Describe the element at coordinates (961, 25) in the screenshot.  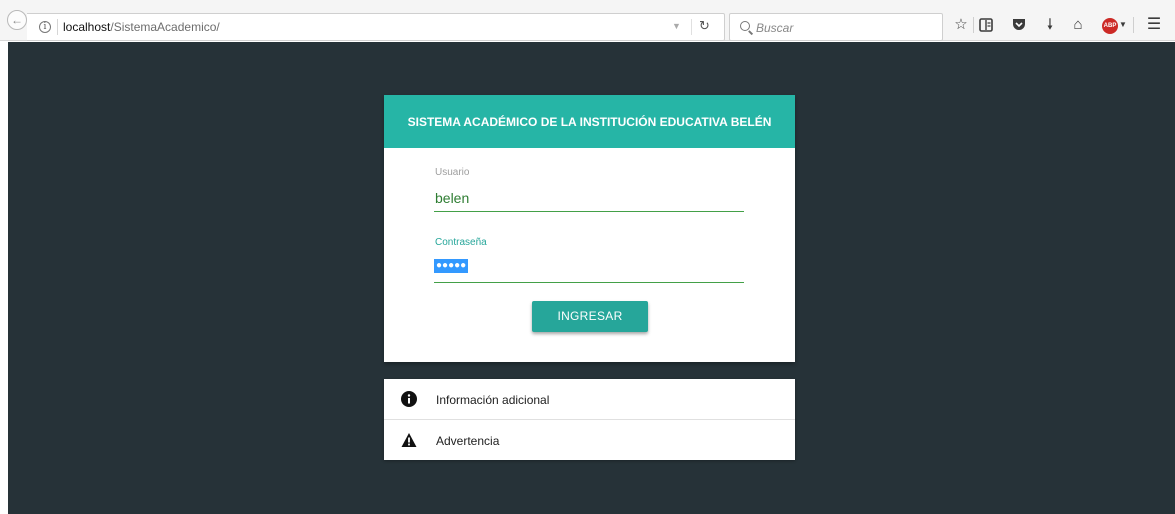
I see `star-icon: ☆` at that location.